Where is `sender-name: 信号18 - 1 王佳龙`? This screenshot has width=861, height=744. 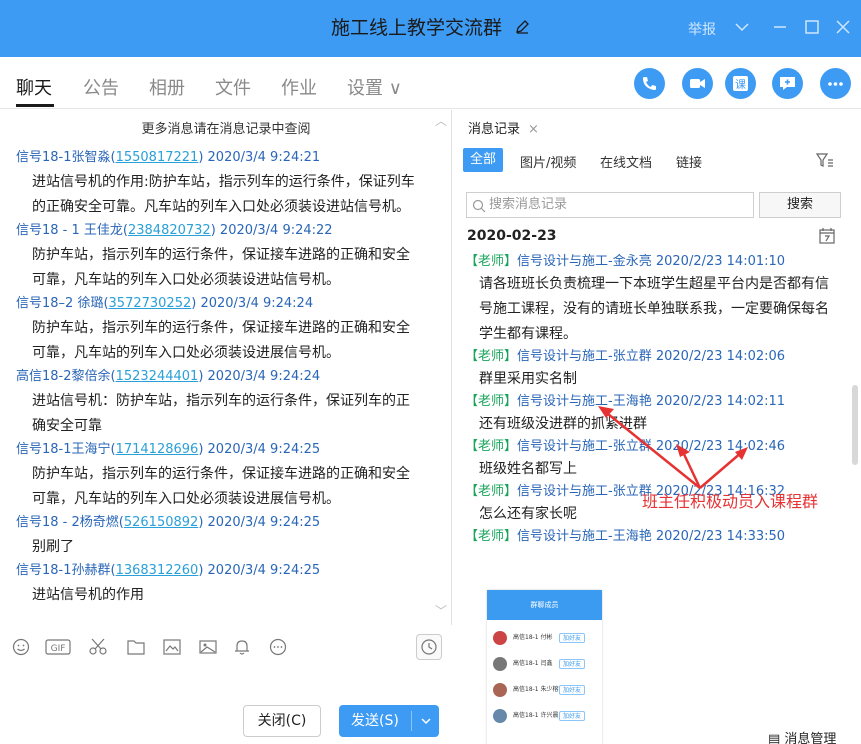
sender-name: 信号18 - 1 王佳龙 is located at coordinates (69, 230).